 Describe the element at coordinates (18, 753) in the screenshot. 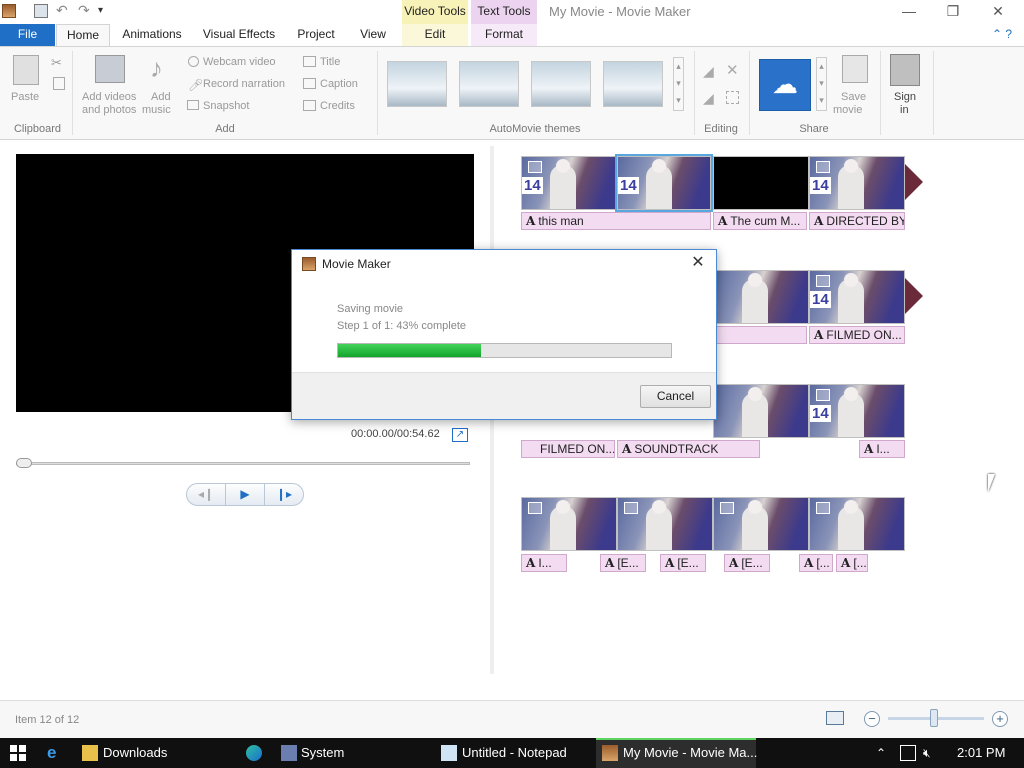

I see `windows-start-icon` at that location.